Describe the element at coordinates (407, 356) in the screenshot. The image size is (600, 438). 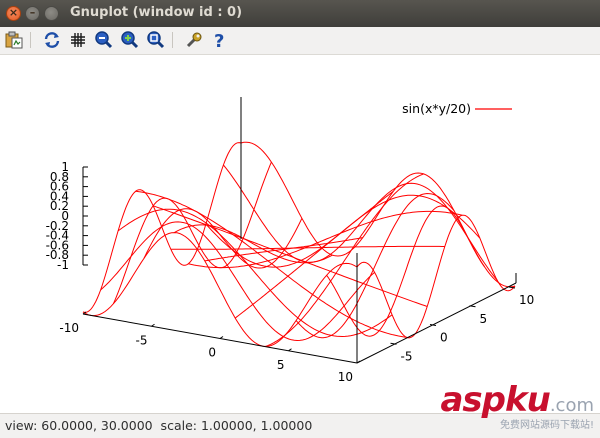
I see `y-tick-label: -5` at that location.